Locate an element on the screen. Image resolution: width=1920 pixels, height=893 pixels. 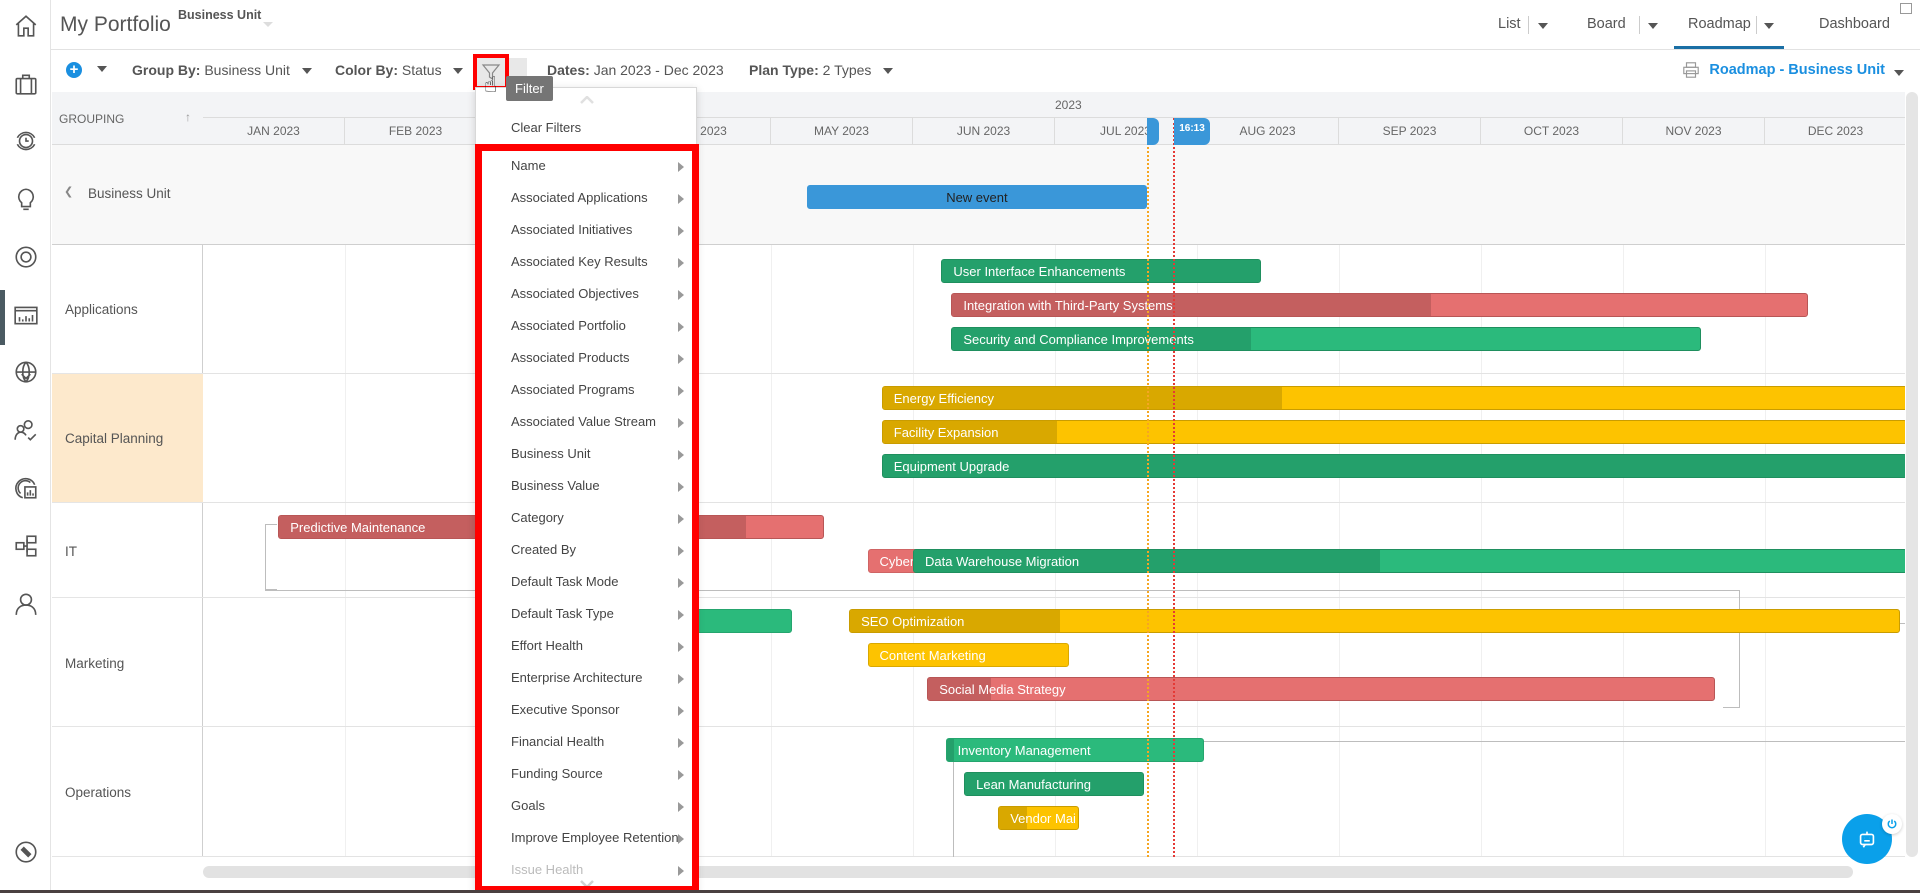
plan-type-value: 2 Types is located at coordinates (847, 70).